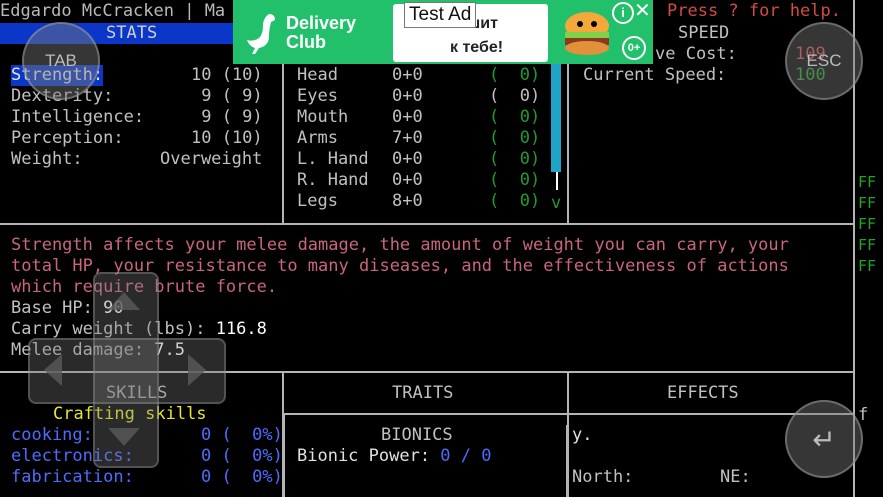 The height and width of the screenshot is (497, 883). Describe the element at coordinates (515, 159) in the screenshot. I see `enc-warmth-l-hand: ( 0)` at that location.